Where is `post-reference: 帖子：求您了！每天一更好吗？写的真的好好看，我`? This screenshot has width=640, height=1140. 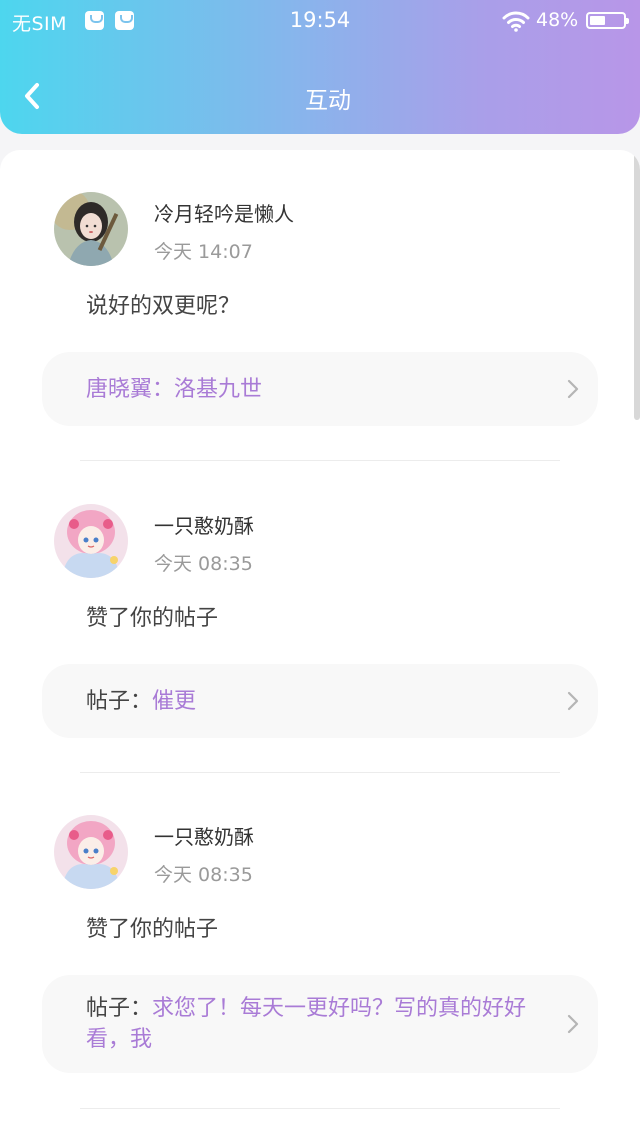 post-reference: 帖子：求您了！每天一更好吗？写的真的好好看，我 is located at coordinates (320, 1024).